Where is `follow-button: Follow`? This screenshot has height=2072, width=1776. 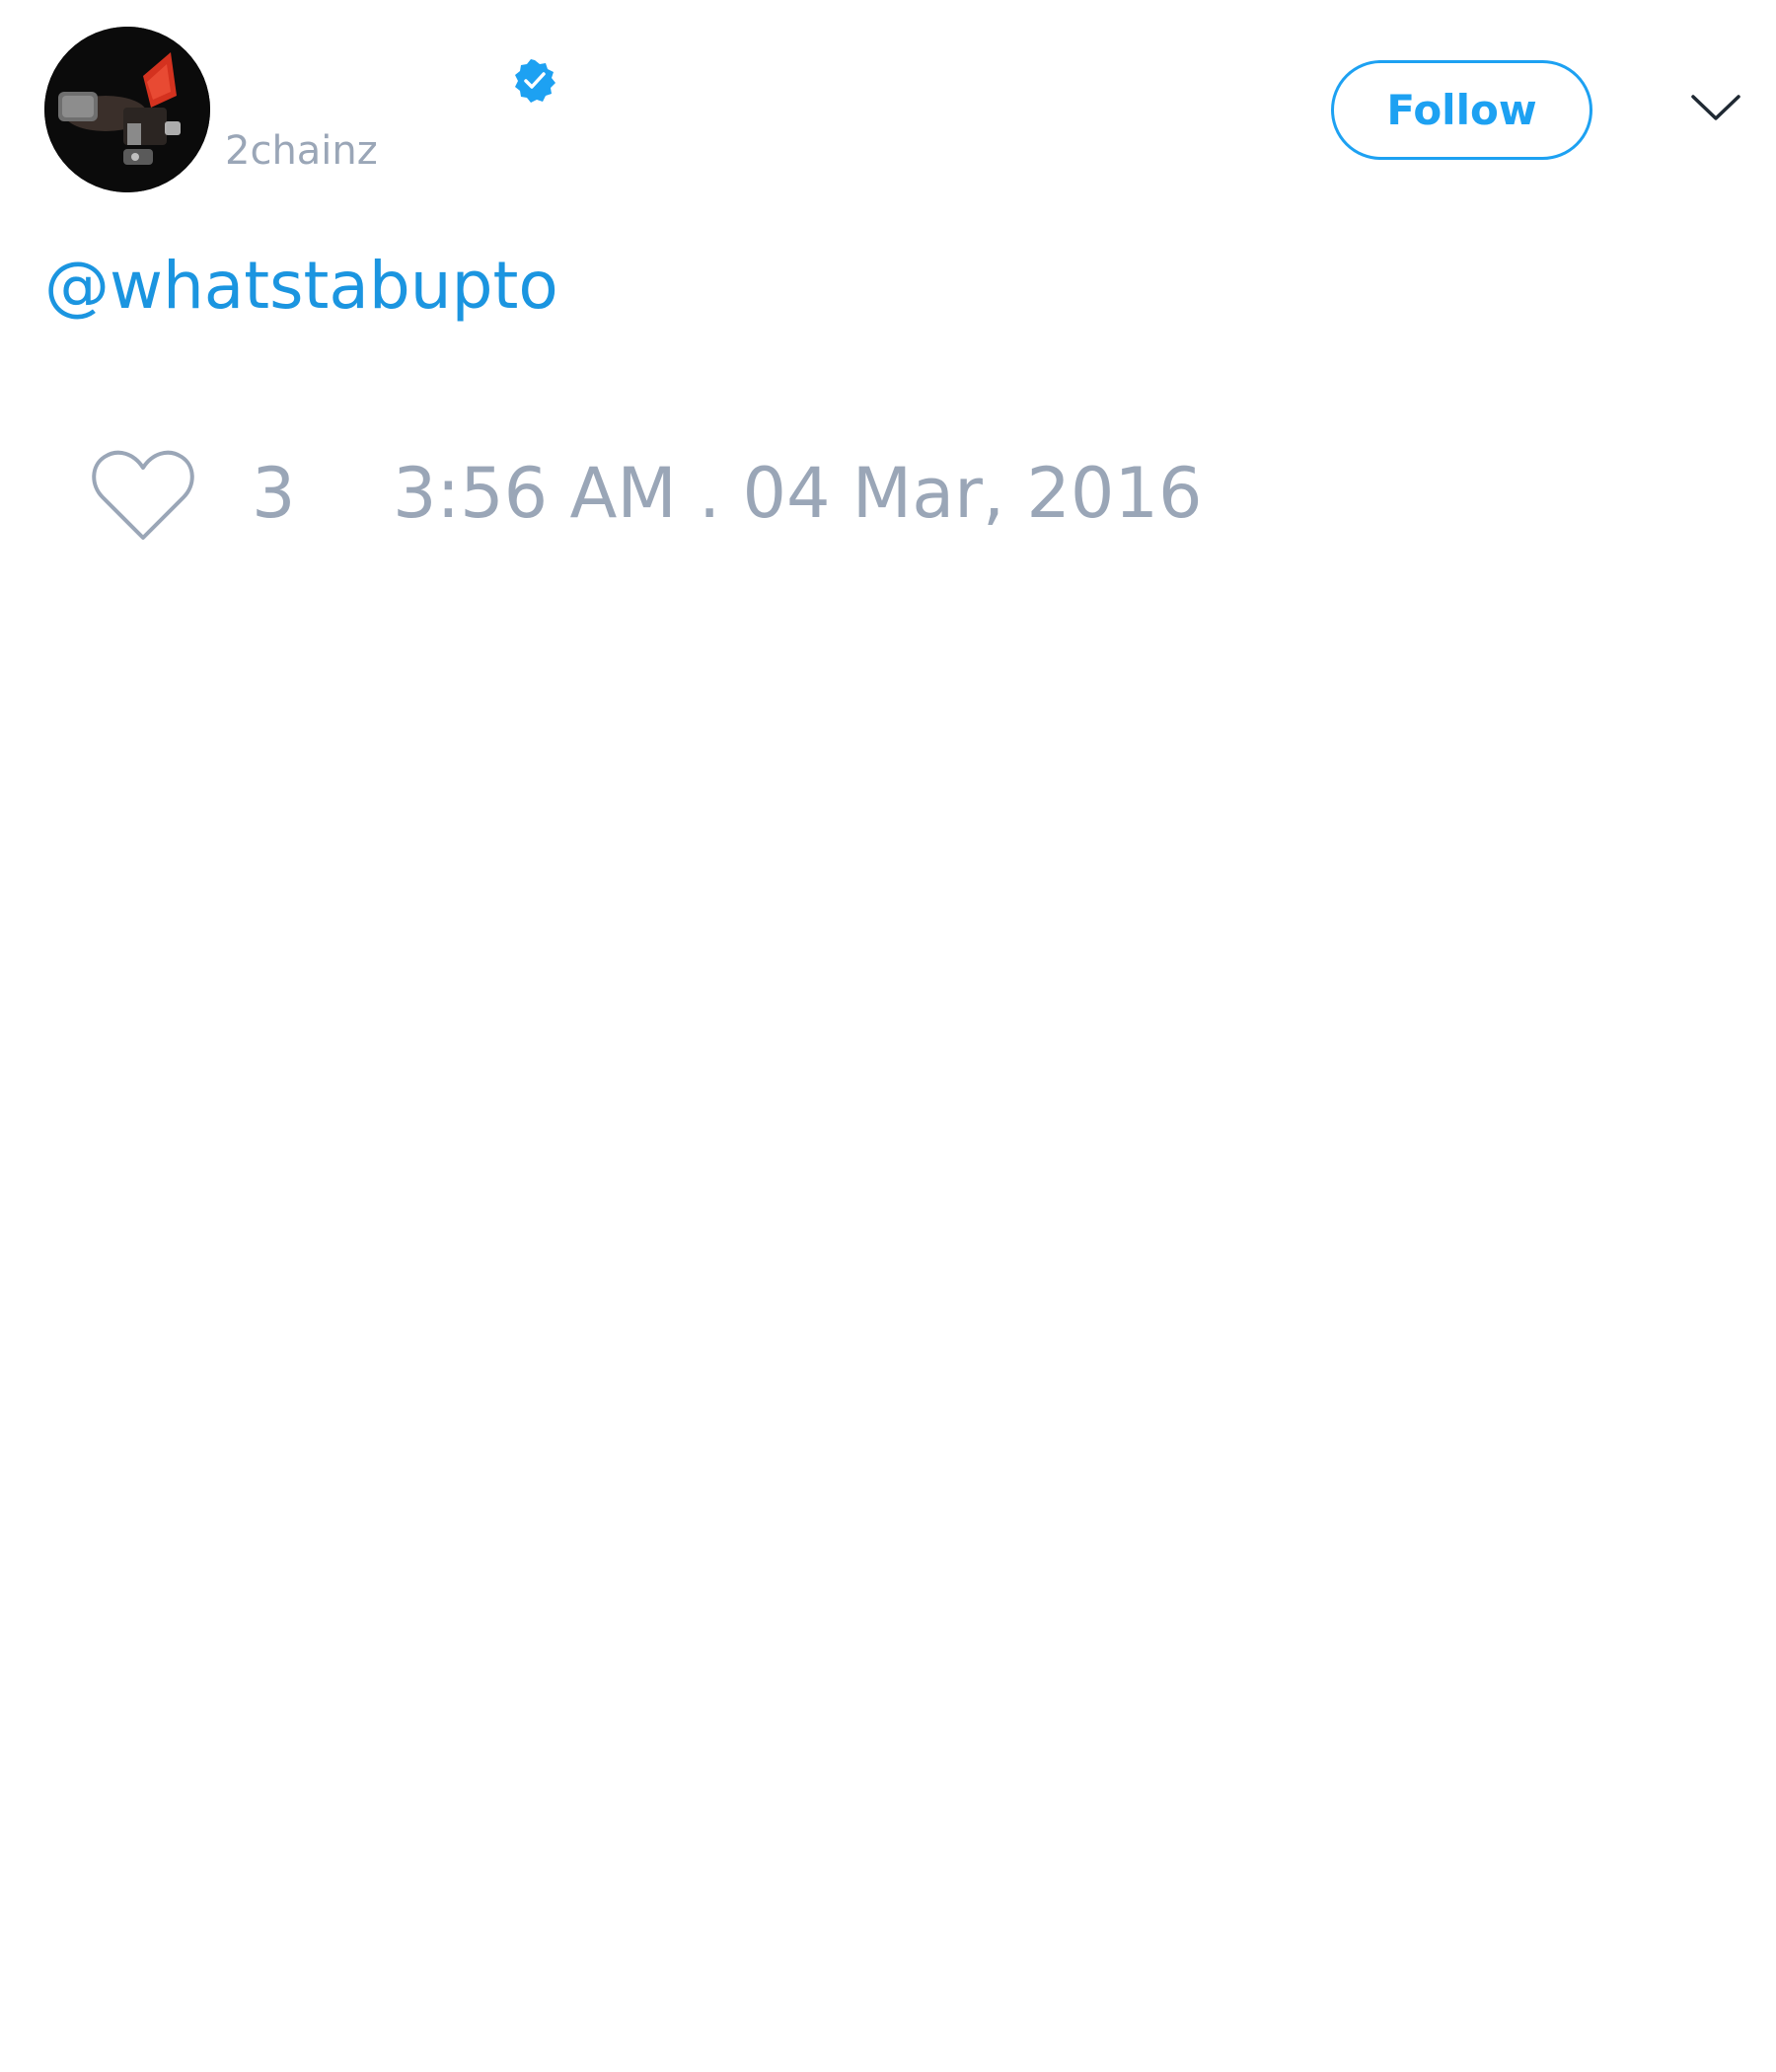
follow-button: Follow is located at coordinates (1462, 110).